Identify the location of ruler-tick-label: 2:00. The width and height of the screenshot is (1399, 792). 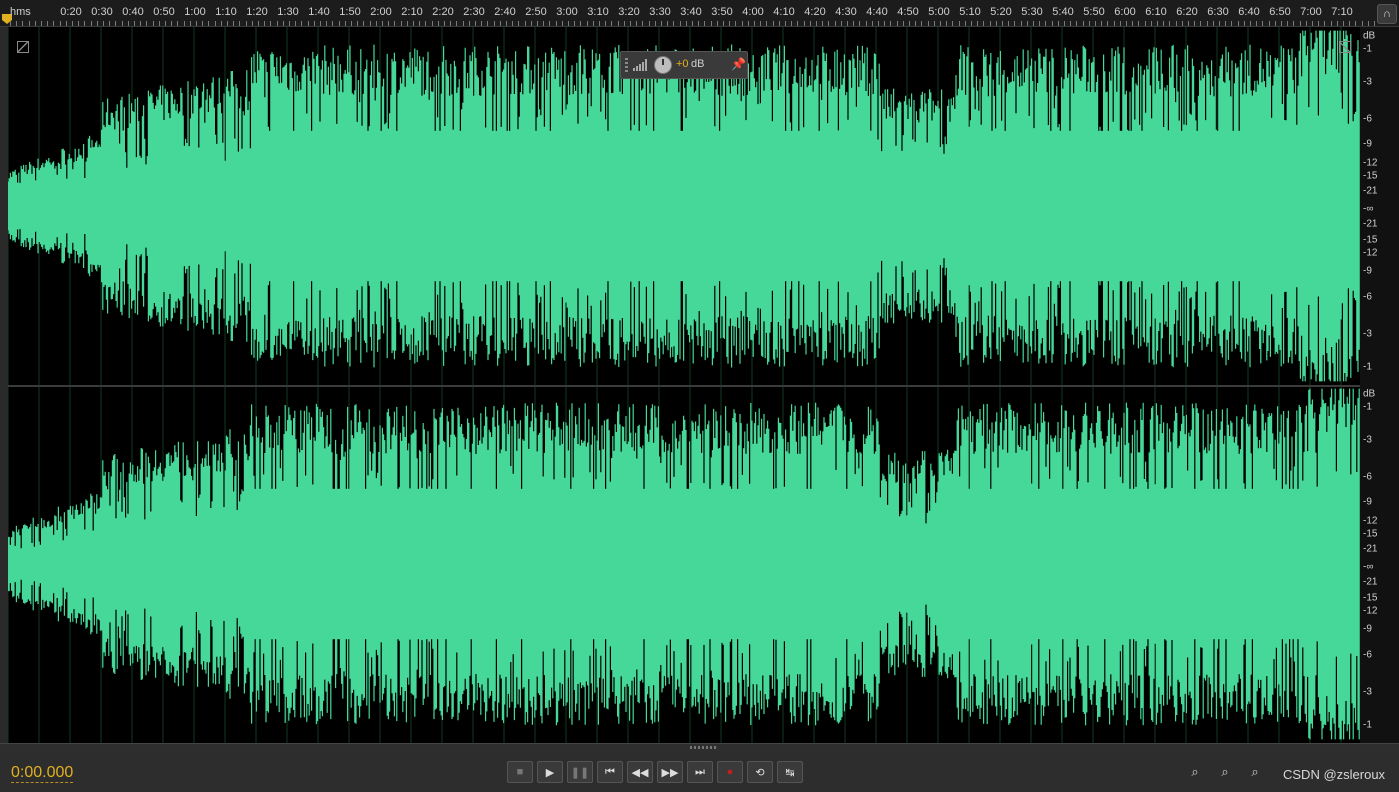
(381, 12).